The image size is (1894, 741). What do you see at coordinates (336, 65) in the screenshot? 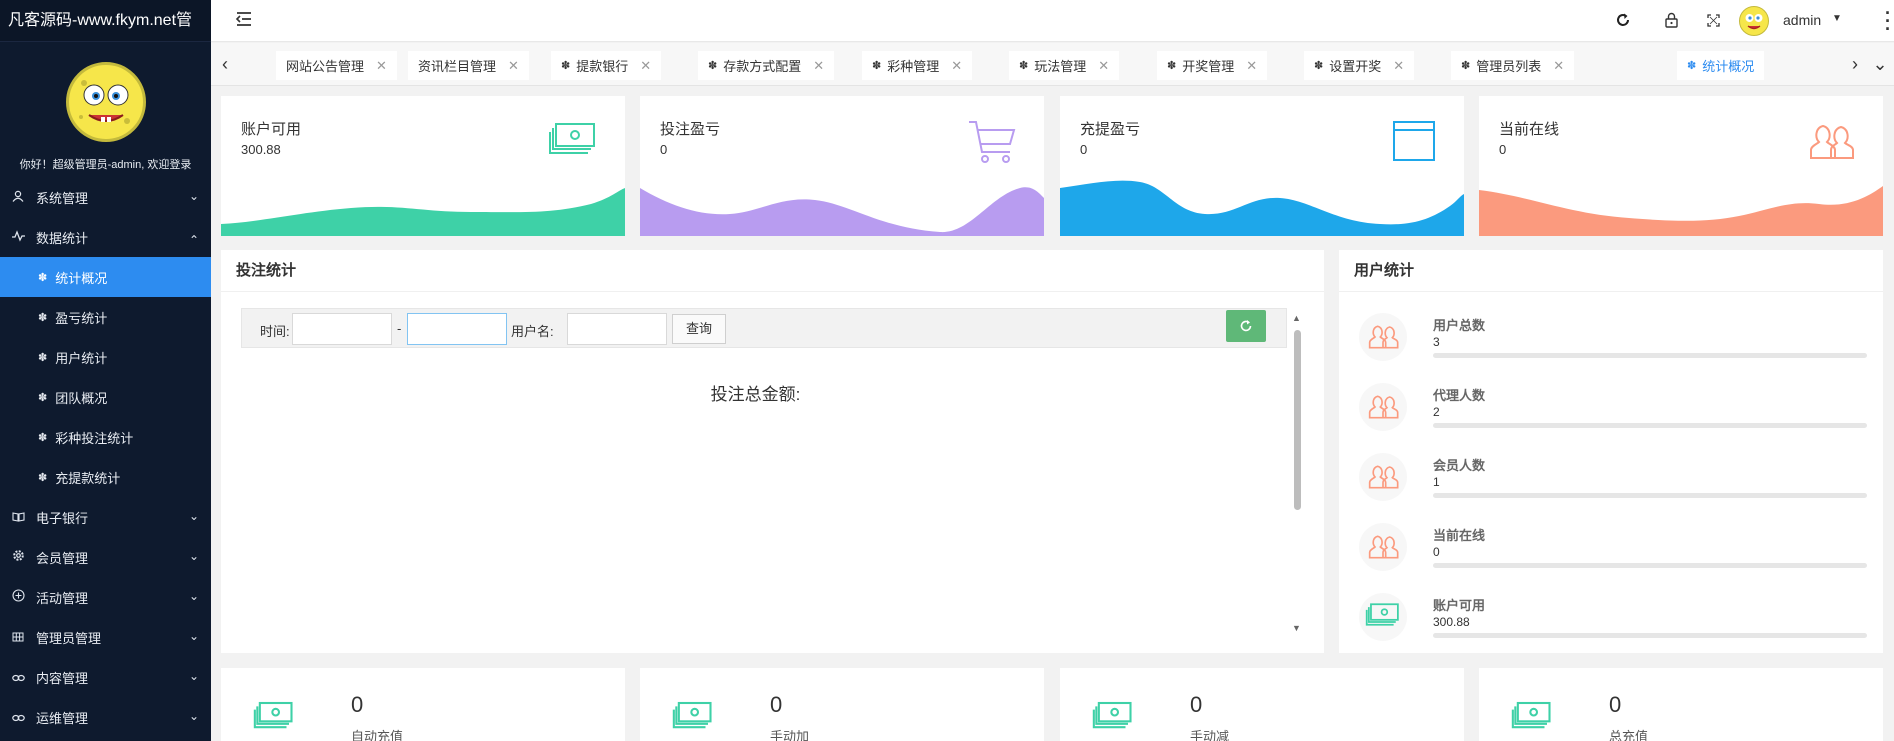
I see `tab-site-notice: 网站公告管理 ✕` at bounding box center [336, 65].